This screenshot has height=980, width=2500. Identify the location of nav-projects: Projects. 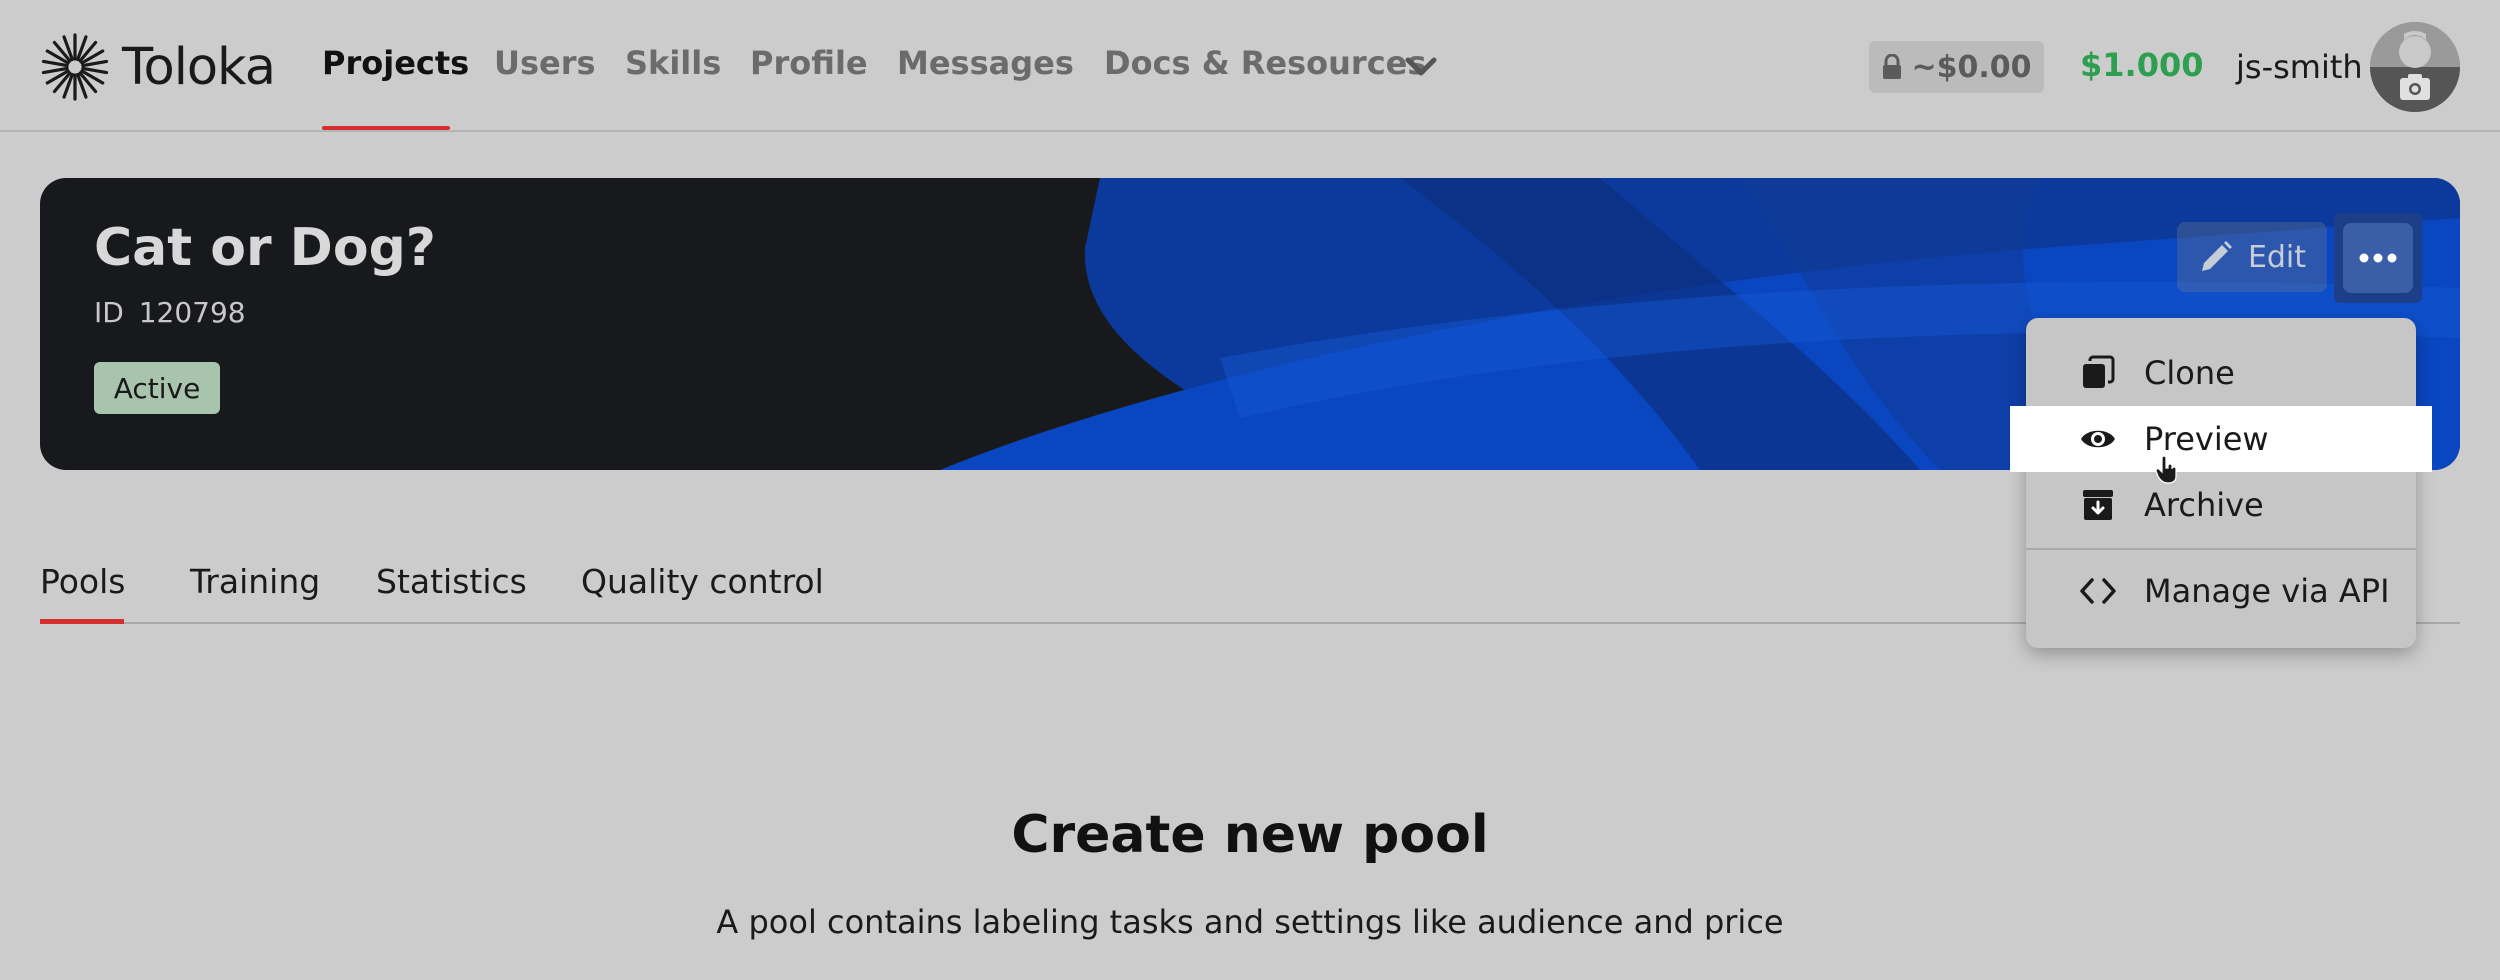
(395, 63).